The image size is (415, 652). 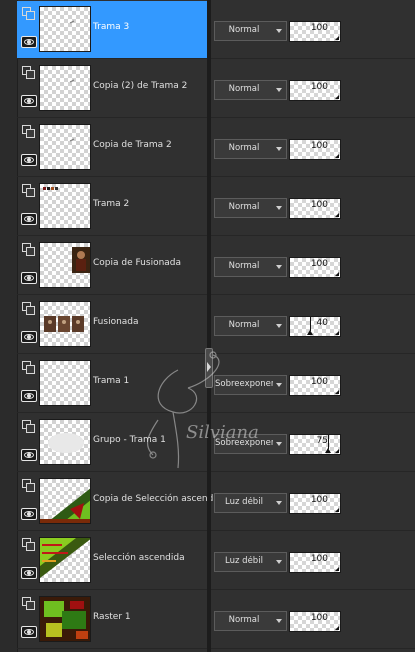 What do you see at coordinates (315, 444) in the screenshot?
I see `opacity-field: 75` at bounding box center [315, 444].